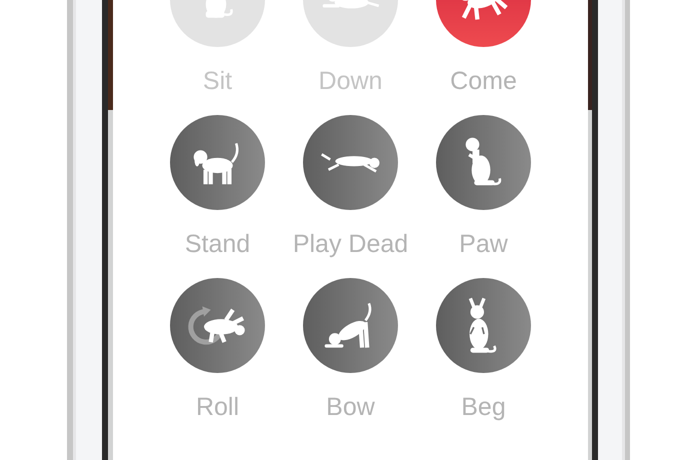 This screenshot has height=460, width=695. What do you see at coordinates (350, 244) in the screenshot?
I see `trick-label: Play Dead` at bounding box center [350, 244].